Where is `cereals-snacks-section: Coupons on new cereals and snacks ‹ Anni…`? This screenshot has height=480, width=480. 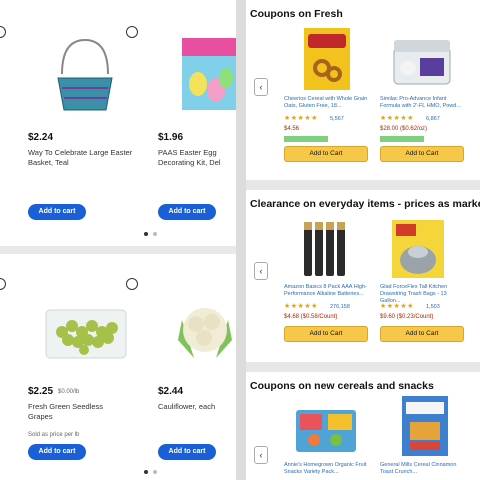
cereals-snacks-section: Coupons on new cereals and snacks ‹ Anni… is located at coordinates (363, 426).